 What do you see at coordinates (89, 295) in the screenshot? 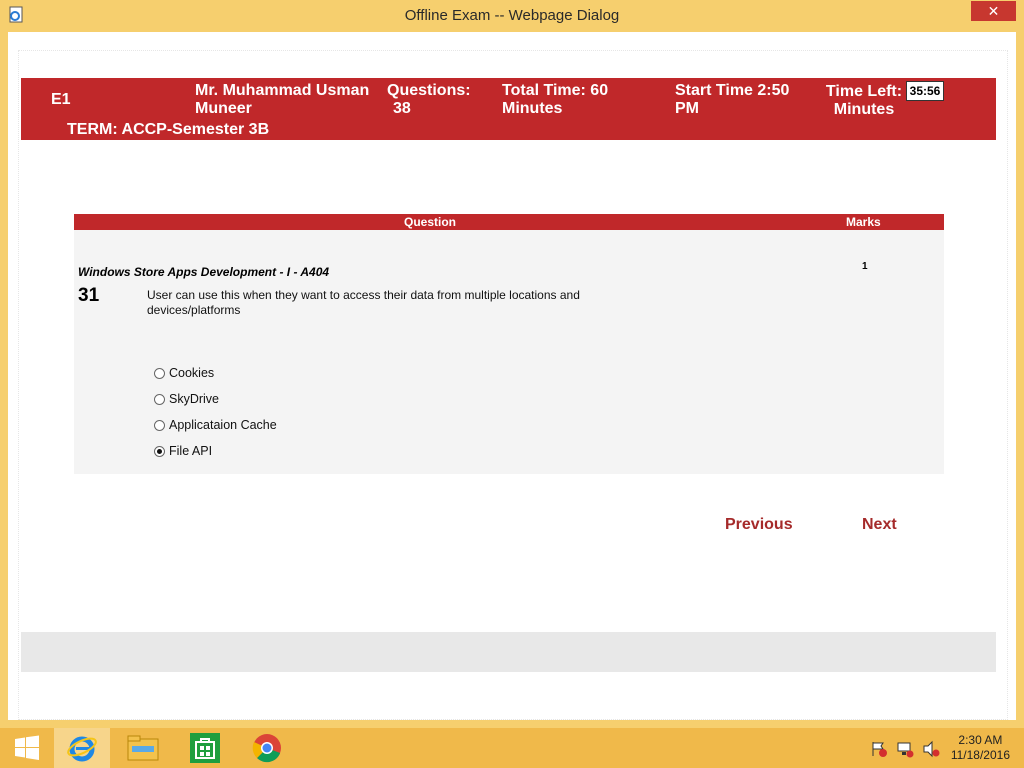
I see `question-number: 31` at bounding box center [89, 295].